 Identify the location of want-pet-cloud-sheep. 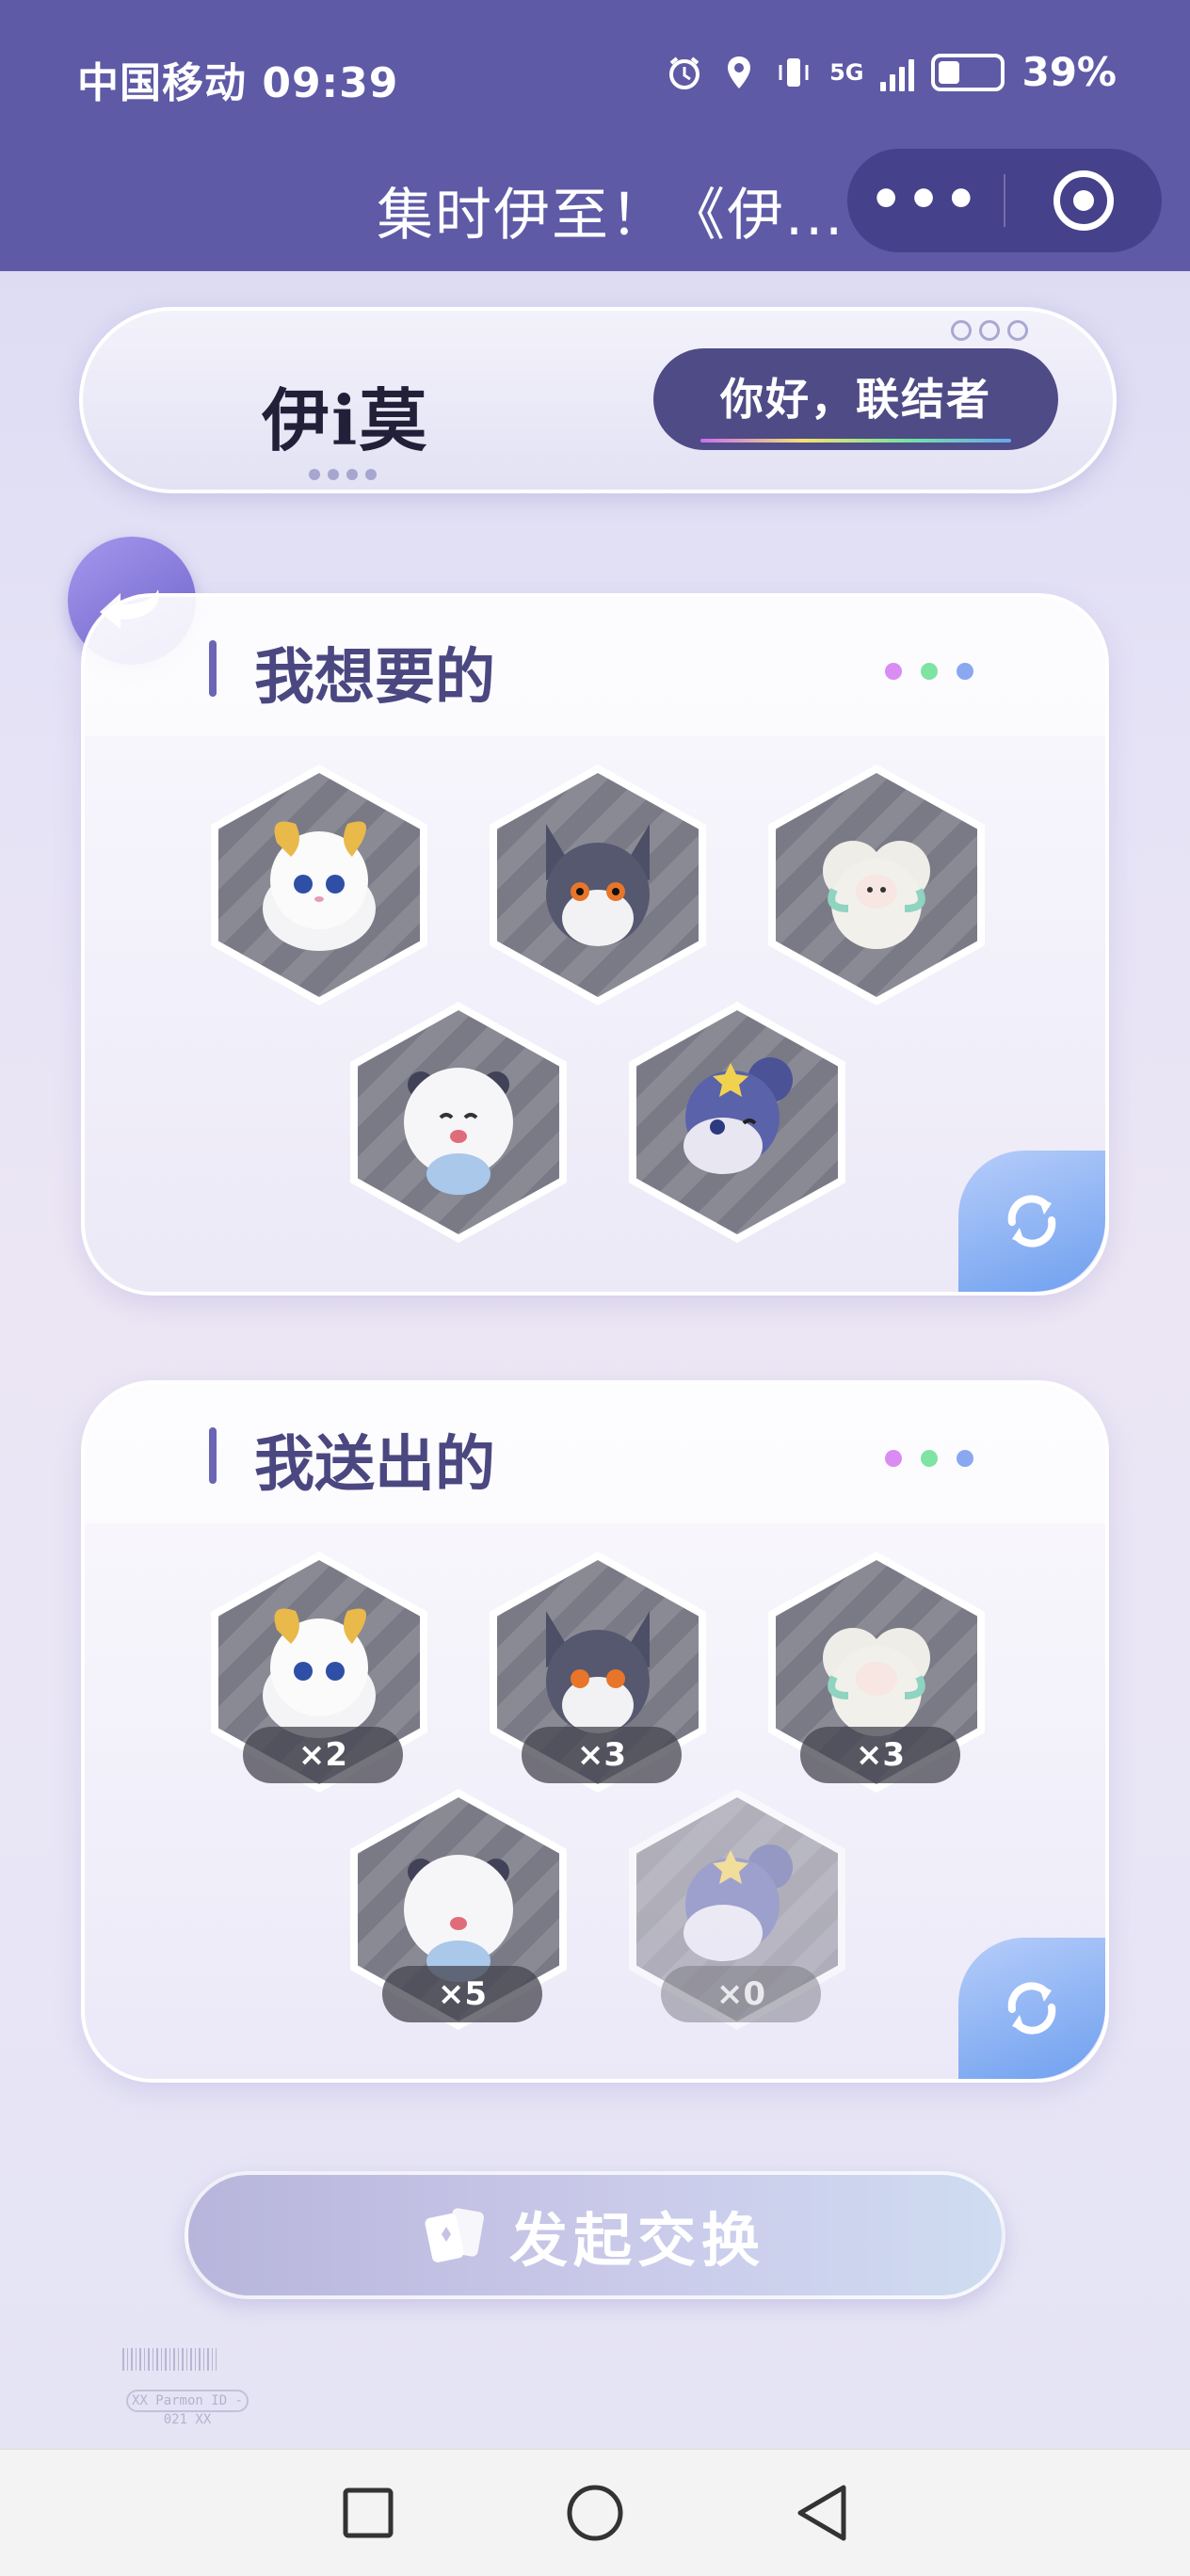
(876, 885).